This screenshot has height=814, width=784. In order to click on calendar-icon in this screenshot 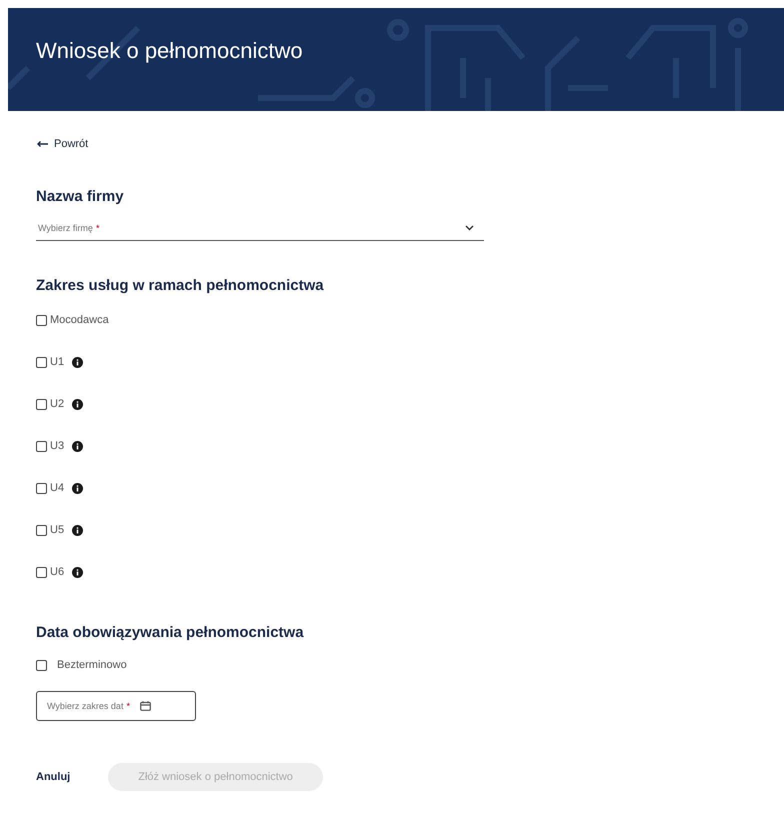, I will do `click(145, 706)`.